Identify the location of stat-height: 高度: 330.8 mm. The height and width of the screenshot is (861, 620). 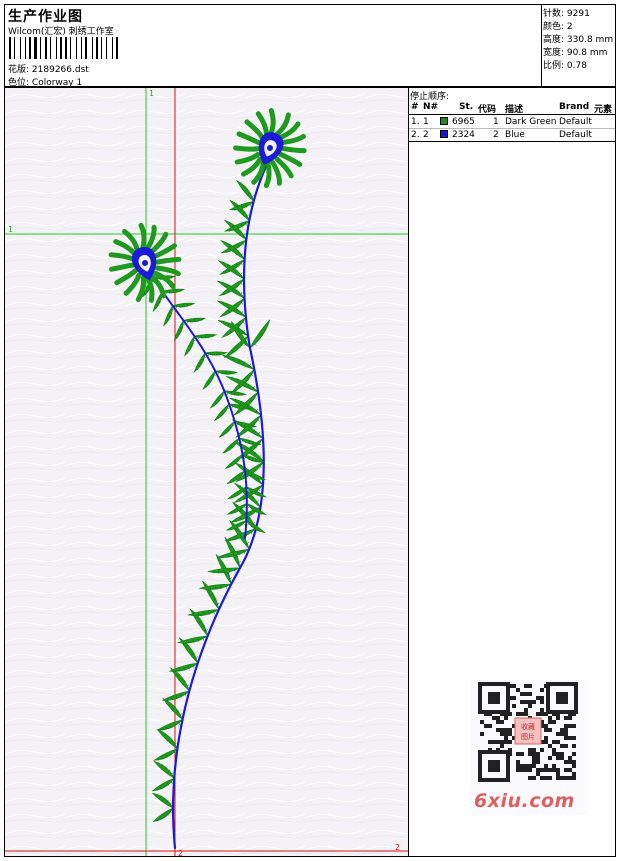
(578, 40).